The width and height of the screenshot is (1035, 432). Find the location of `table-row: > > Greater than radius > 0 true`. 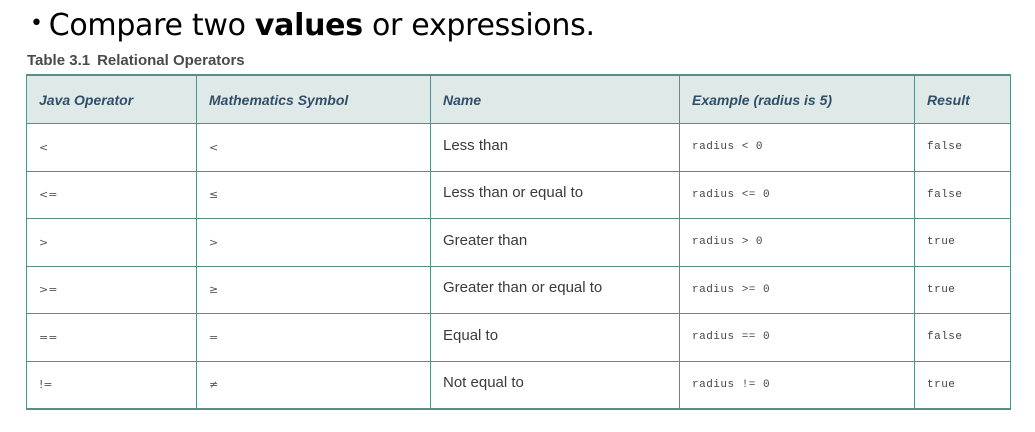

table-row: > > Greater than radius > 0 true is located at coordinates (518, 242).